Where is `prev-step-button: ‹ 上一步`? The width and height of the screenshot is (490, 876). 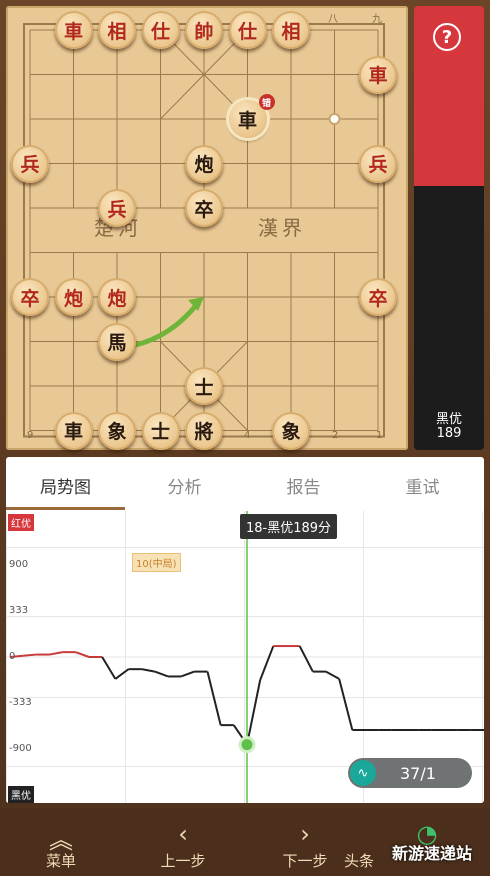 prev-step-button: ‹ 上一步 is located at coordinates (183, 842).